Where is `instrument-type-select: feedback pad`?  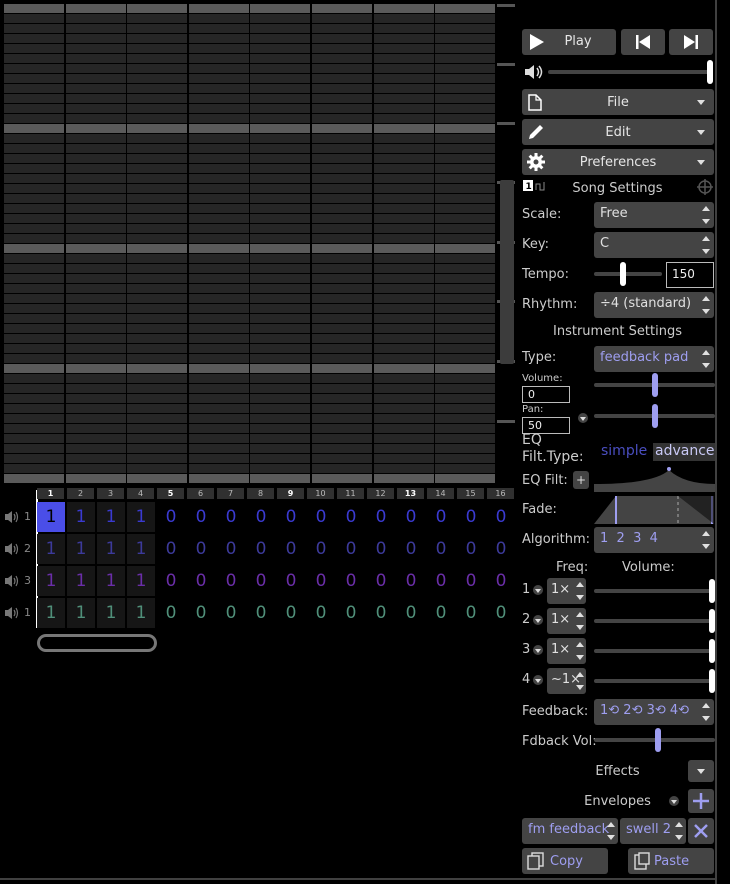
instrument-type-select: feedback pad is located at coordinates (654, 359).